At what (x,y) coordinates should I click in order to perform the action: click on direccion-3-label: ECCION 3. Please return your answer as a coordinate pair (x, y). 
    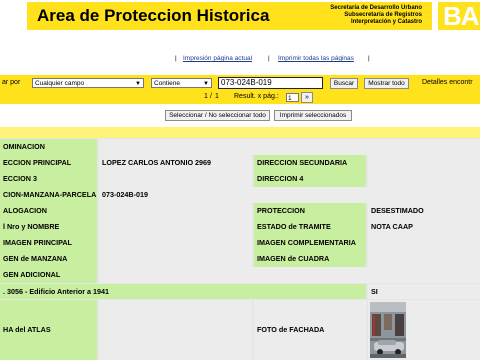
    Looking at the image, I should click on (48, 179).